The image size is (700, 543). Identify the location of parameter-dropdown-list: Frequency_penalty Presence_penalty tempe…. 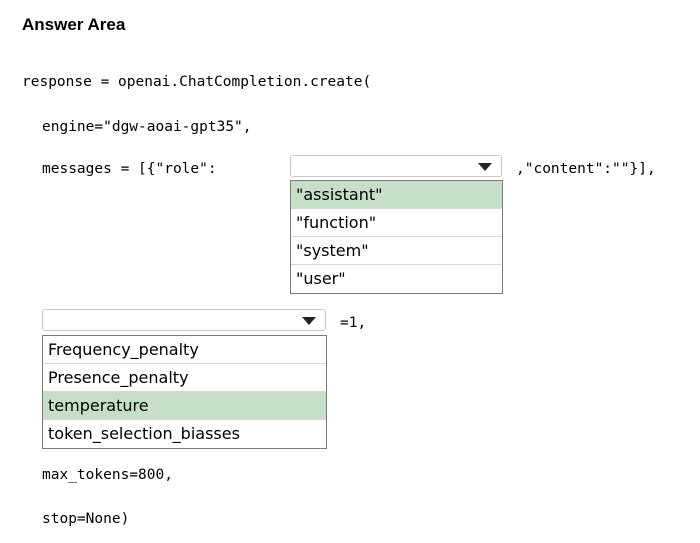
(184, 392).